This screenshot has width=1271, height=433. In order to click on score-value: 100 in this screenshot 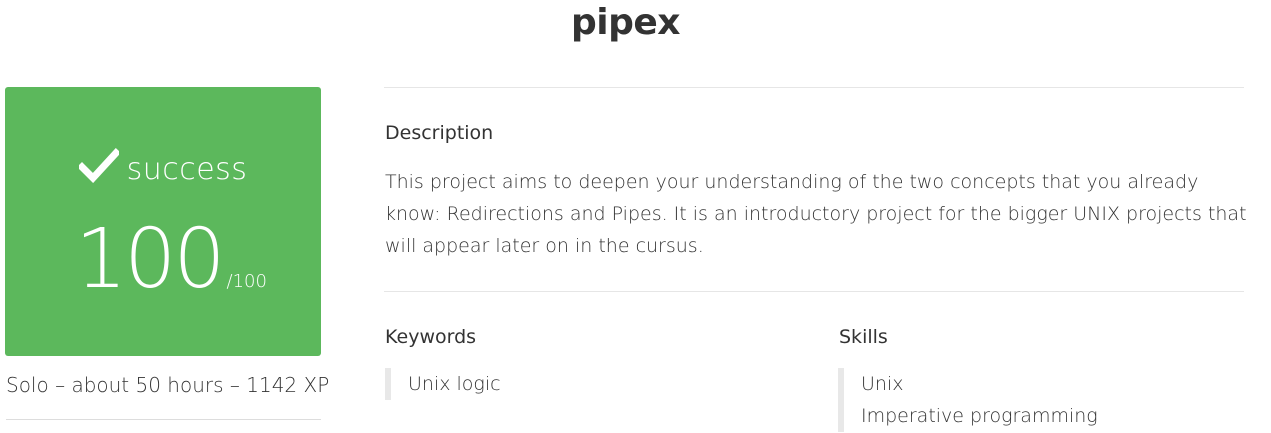, I will do `click(150, 259)`.